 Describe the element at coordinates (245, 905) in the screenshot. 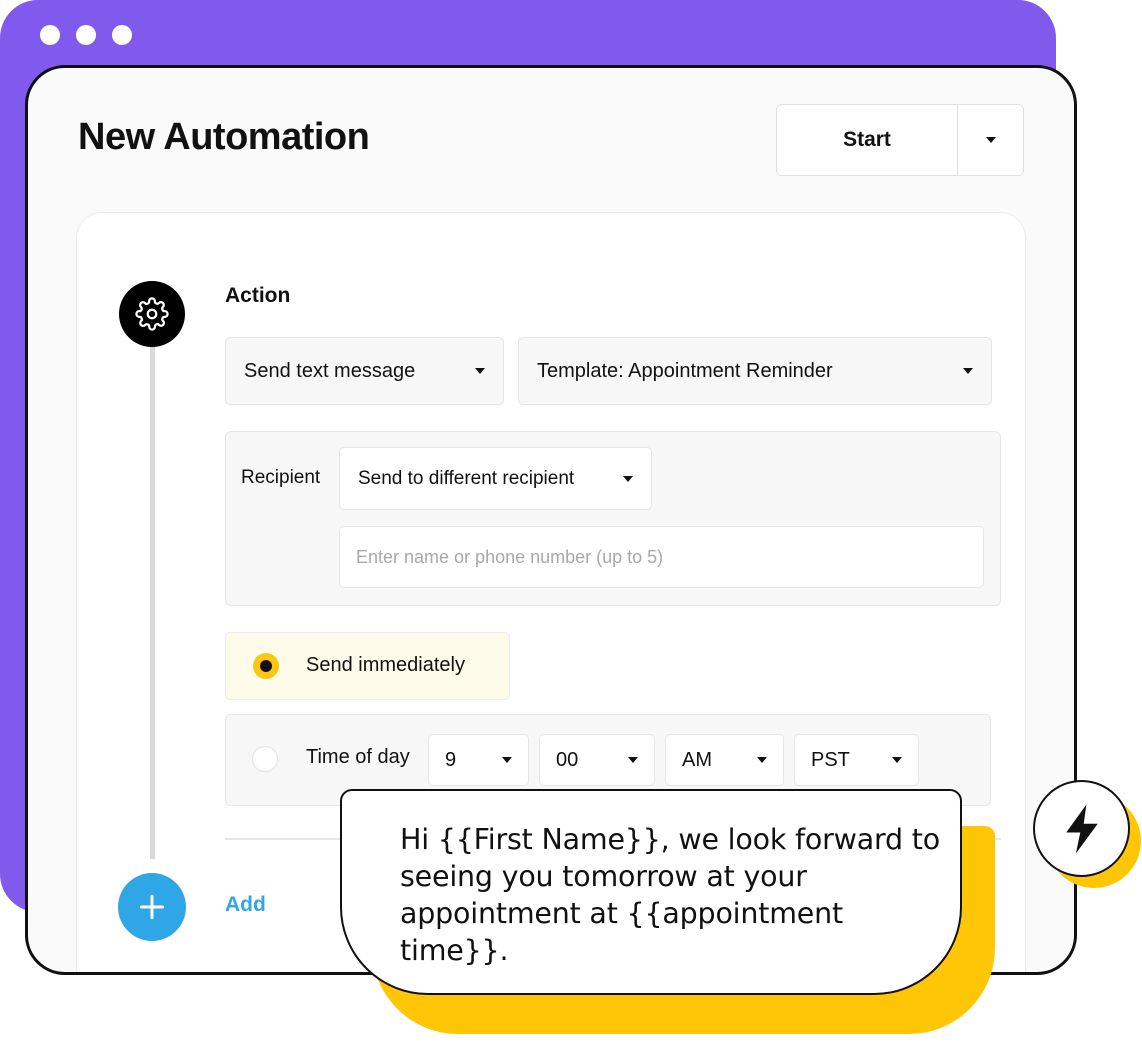

I see `add-step-label: Add` at that location.